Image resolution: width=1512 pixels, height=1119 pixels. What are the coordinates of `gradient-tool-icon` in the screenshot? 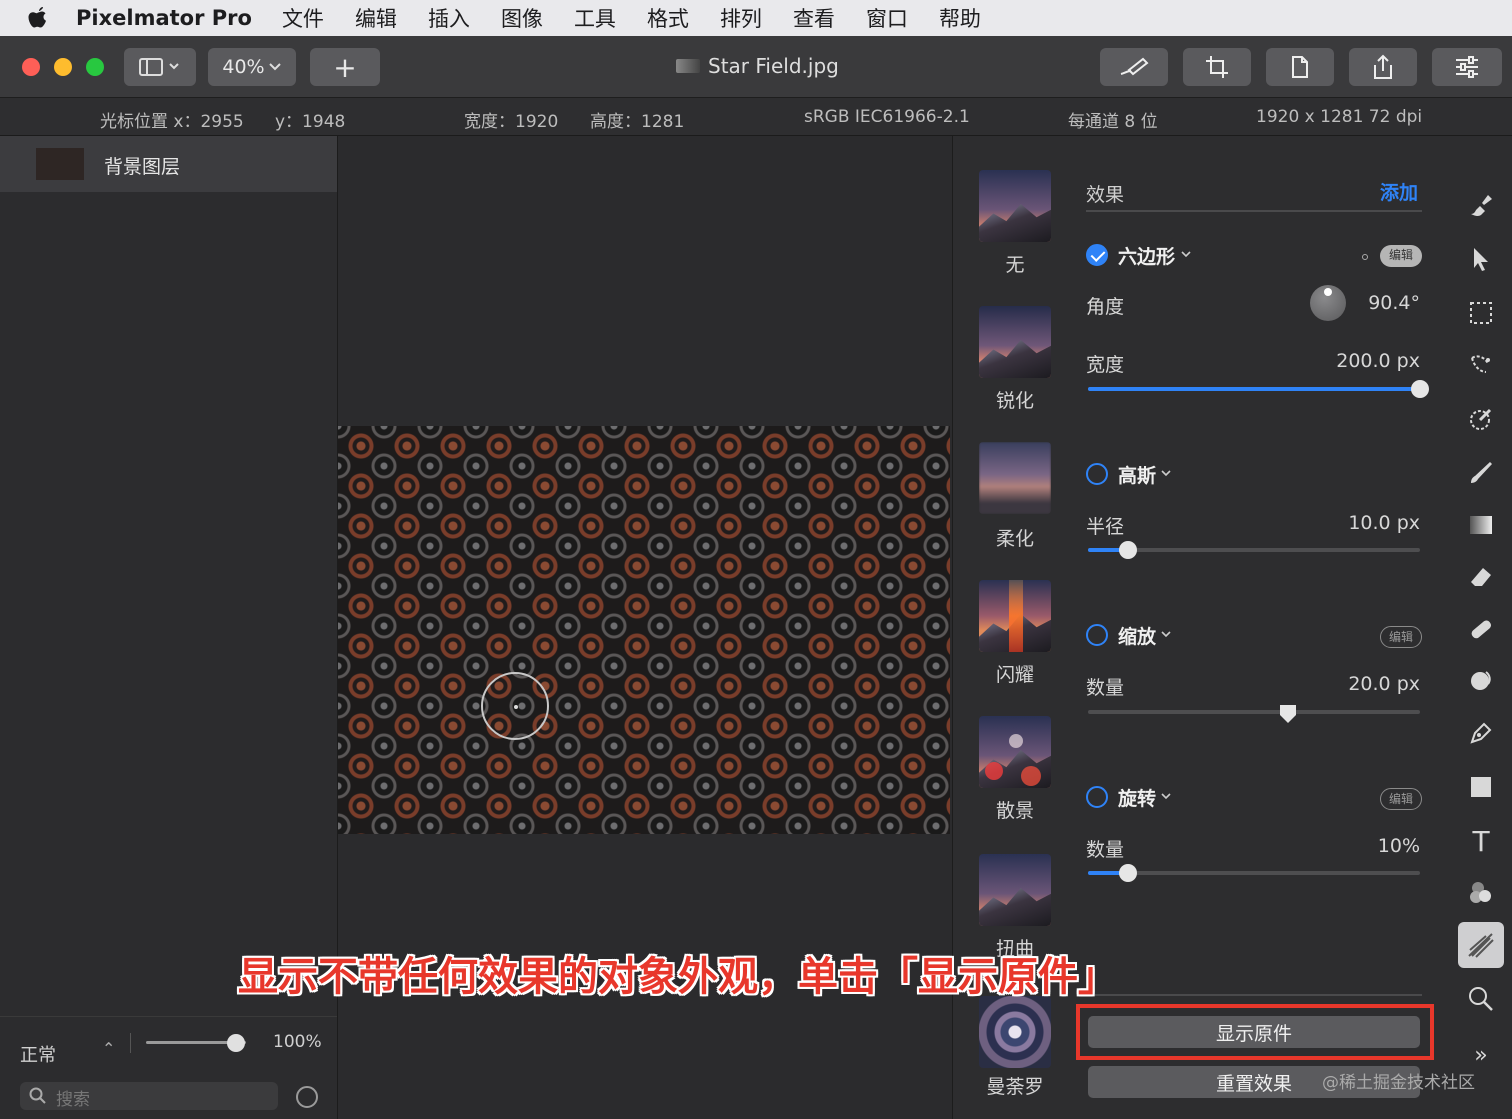 It's located at (1481, 525).